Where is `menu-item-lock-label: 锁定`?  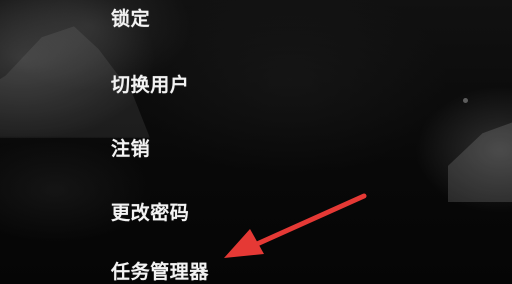
menu-item-lock-label: 锁定 is located at coordinates (131, 18).